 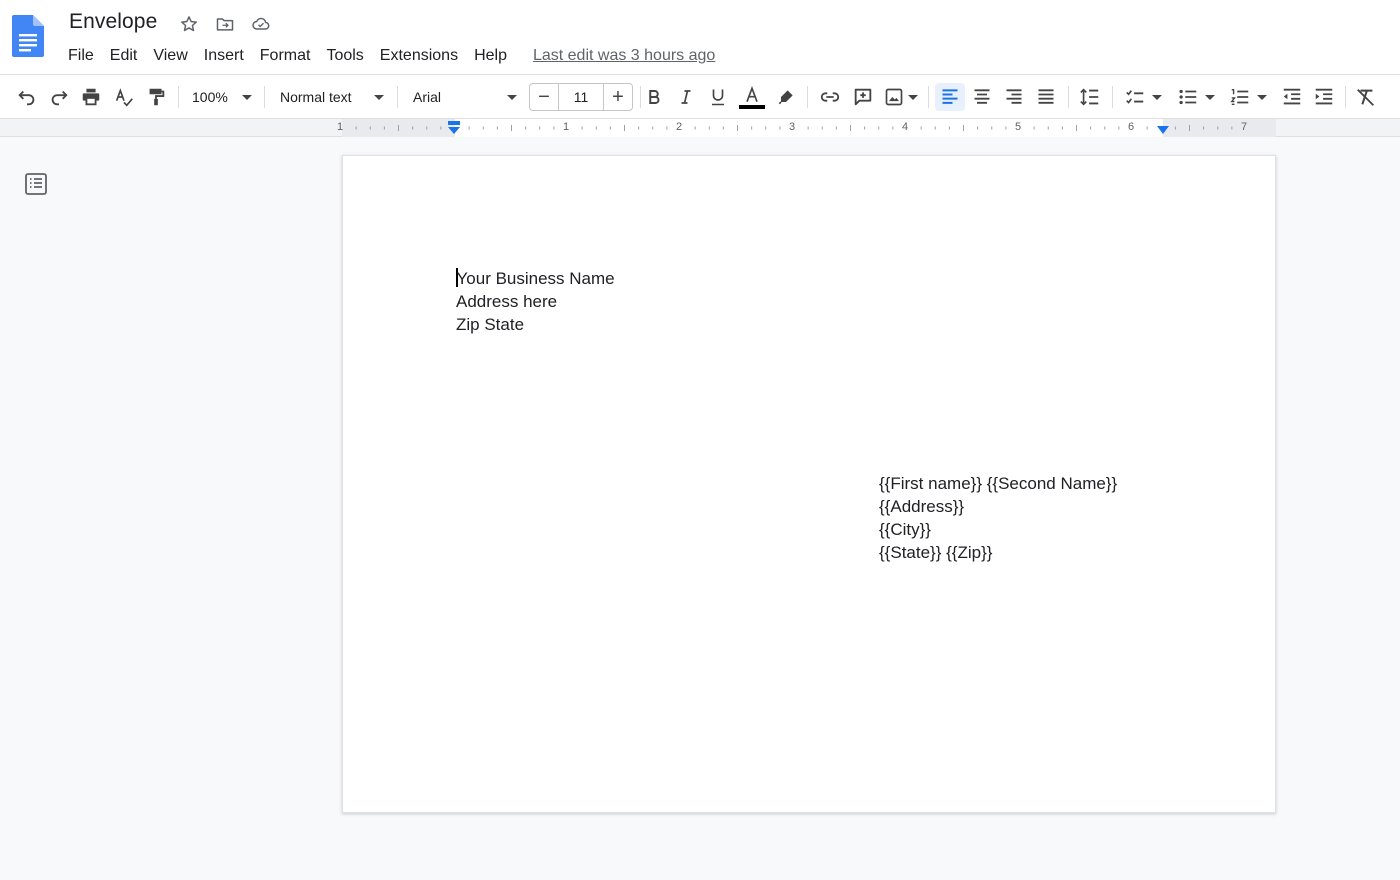 I want to click on document-title: Envelope, so click(x=113, y=22).